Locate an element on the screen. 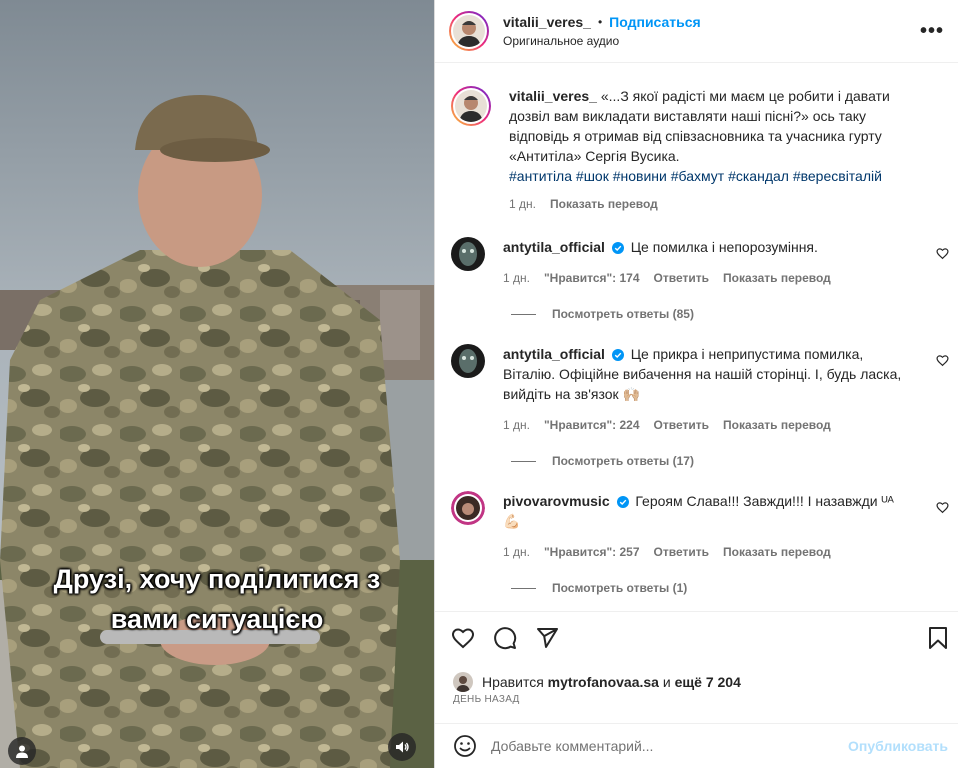 The width and height of the screenshot is (958, 768). pivovarov-avatar-image is located at coordinates (468, 508).